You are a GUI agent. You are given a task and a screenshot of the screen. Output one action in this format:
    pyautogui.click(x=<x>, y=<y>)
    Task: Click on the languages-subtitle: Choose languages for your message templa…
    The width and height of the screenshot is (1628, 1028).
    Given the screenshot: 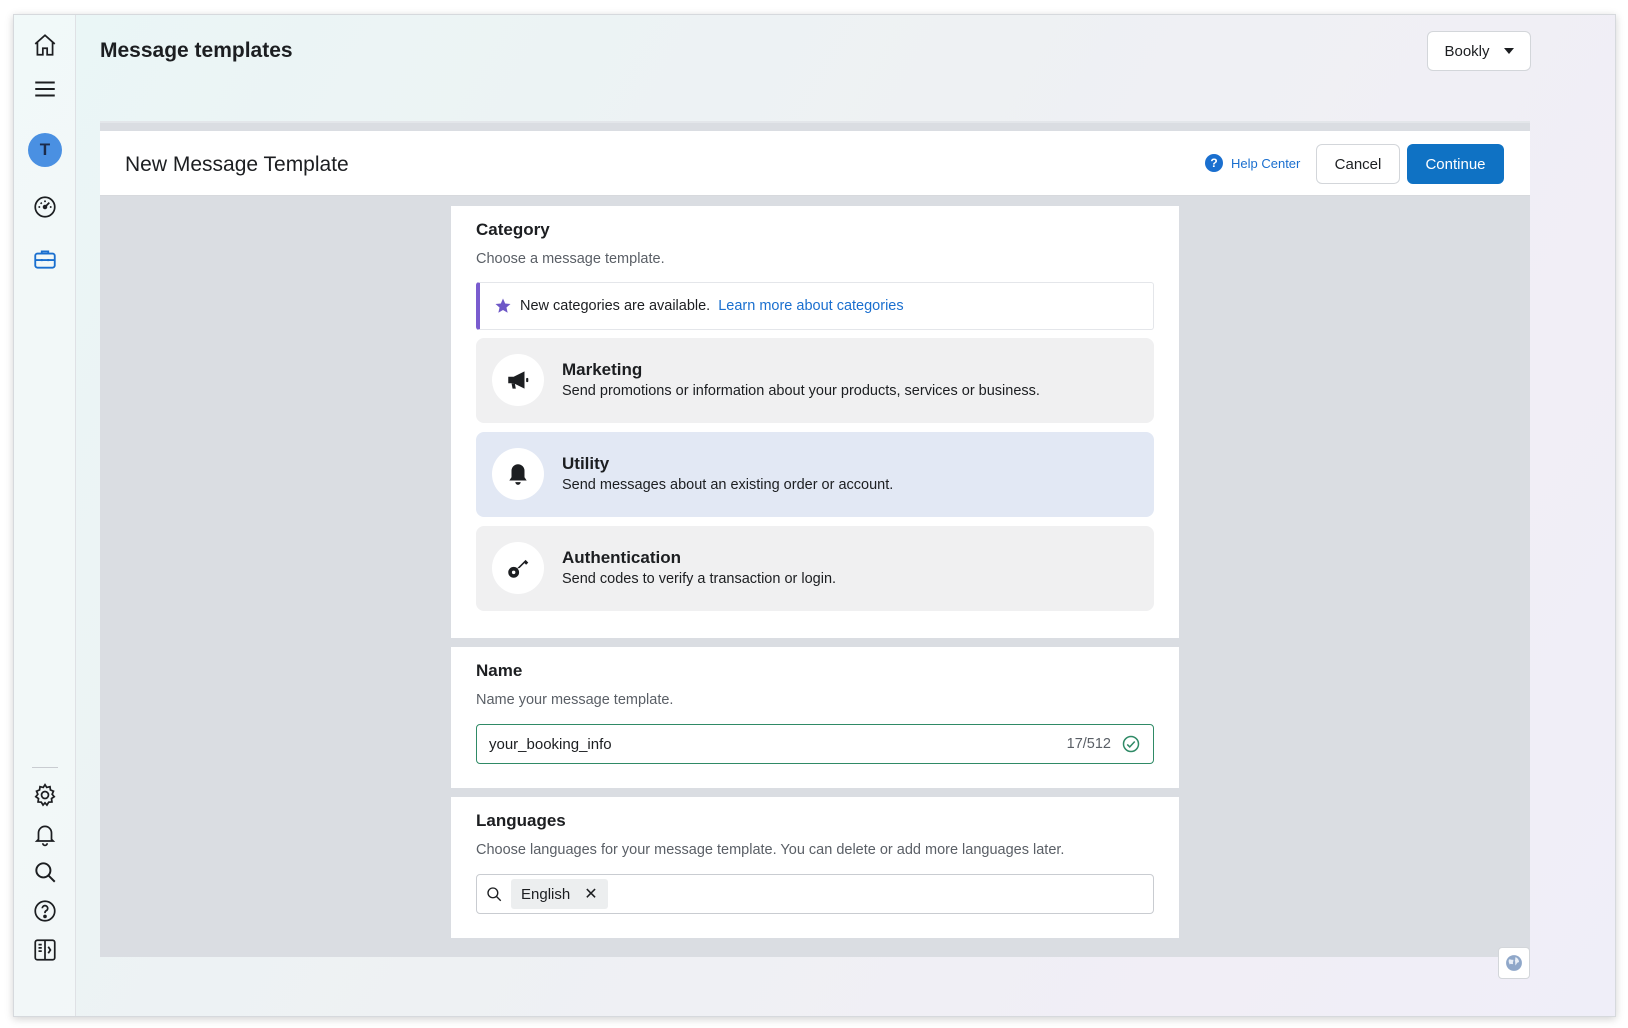 What is the action you would take?
    pyautogui.click(x=770, y=850)
    